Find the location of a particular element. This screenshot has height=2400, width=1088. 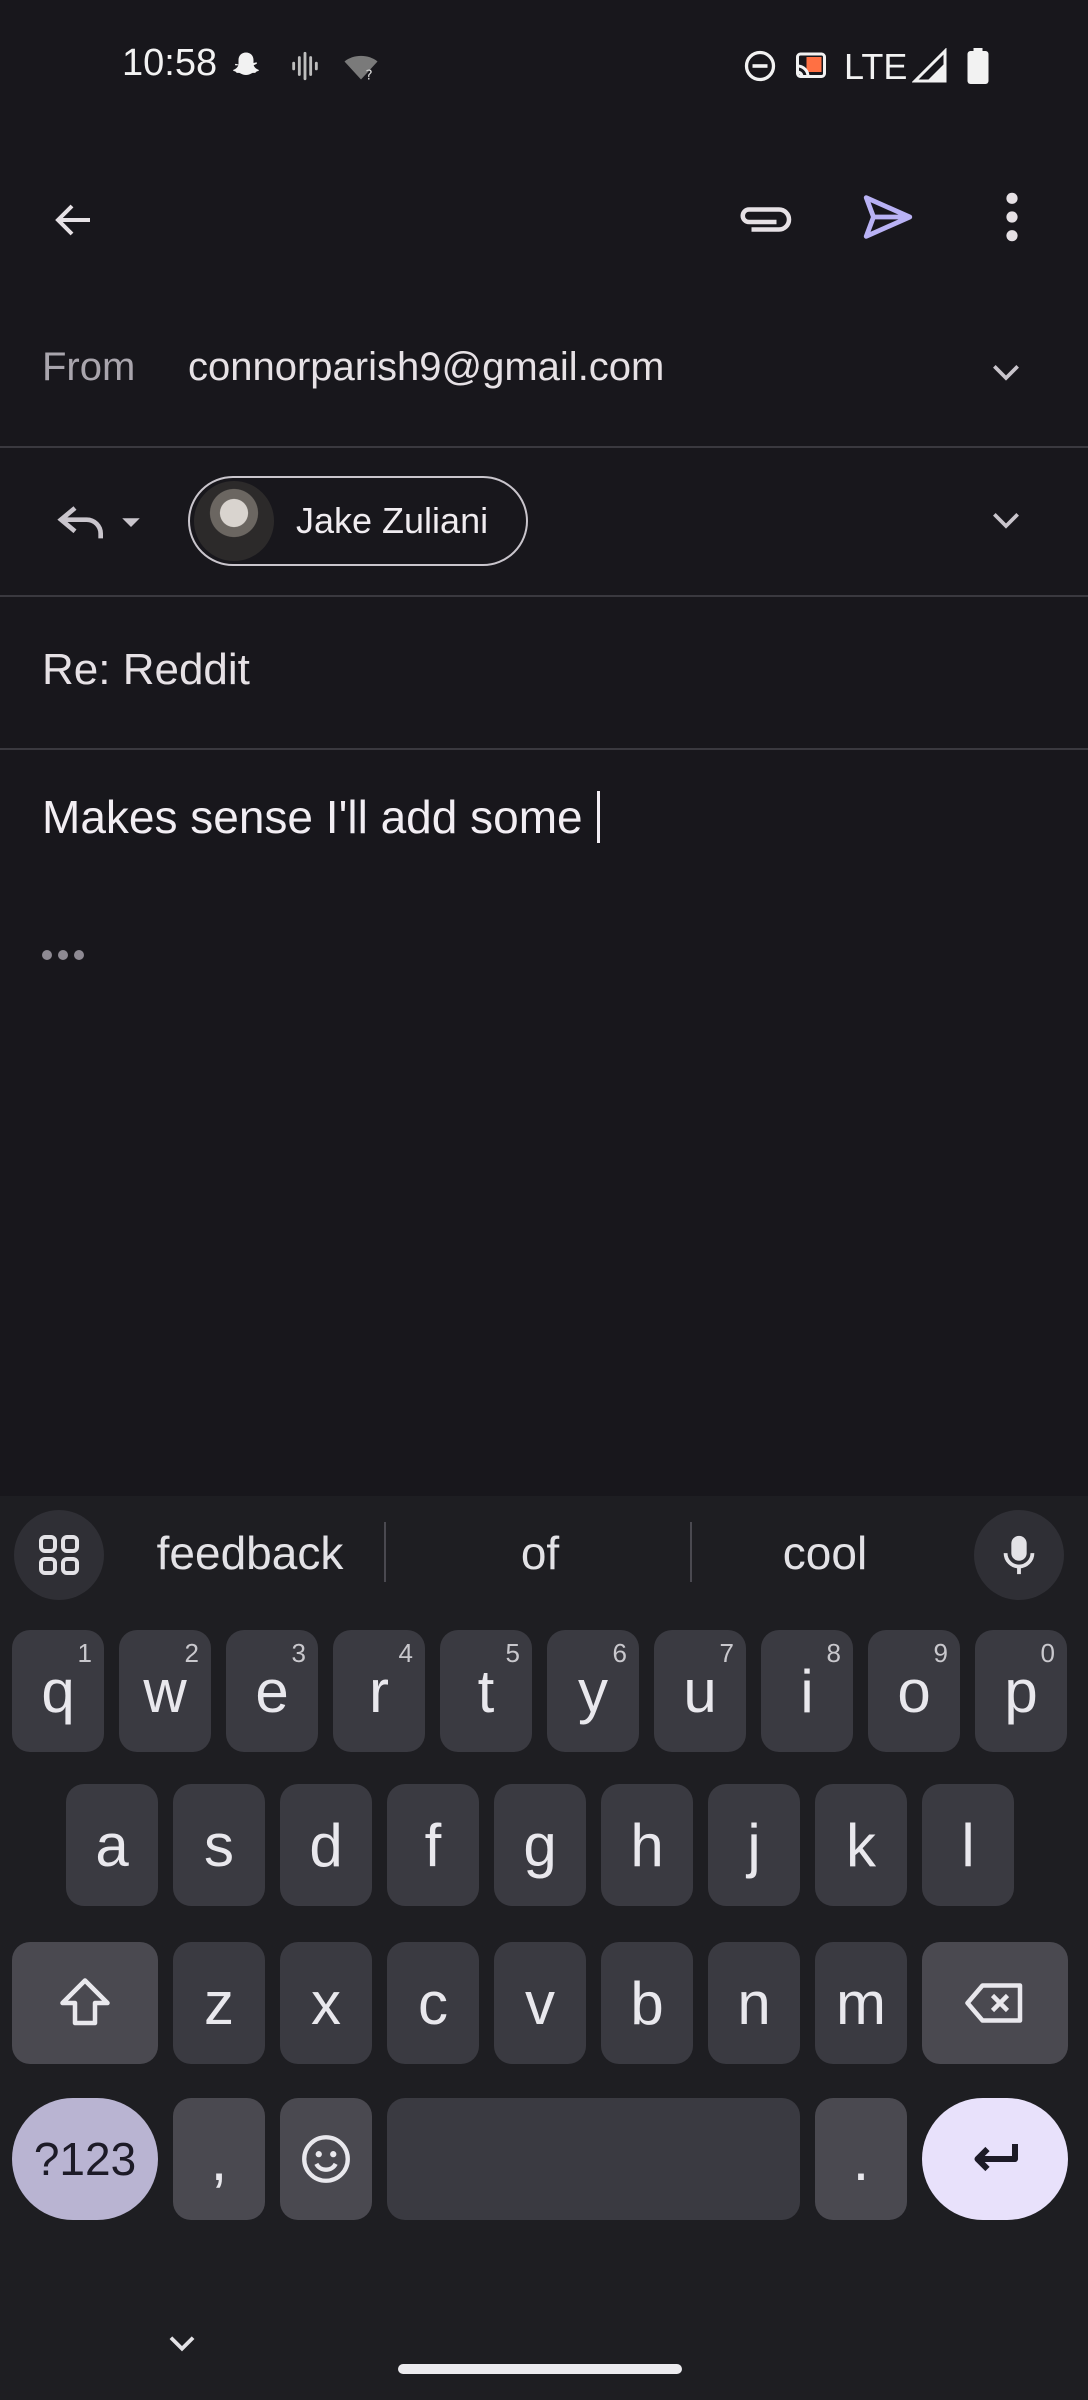

status-bar: 10:58 ? LTE is located at coordinates (544, 70).